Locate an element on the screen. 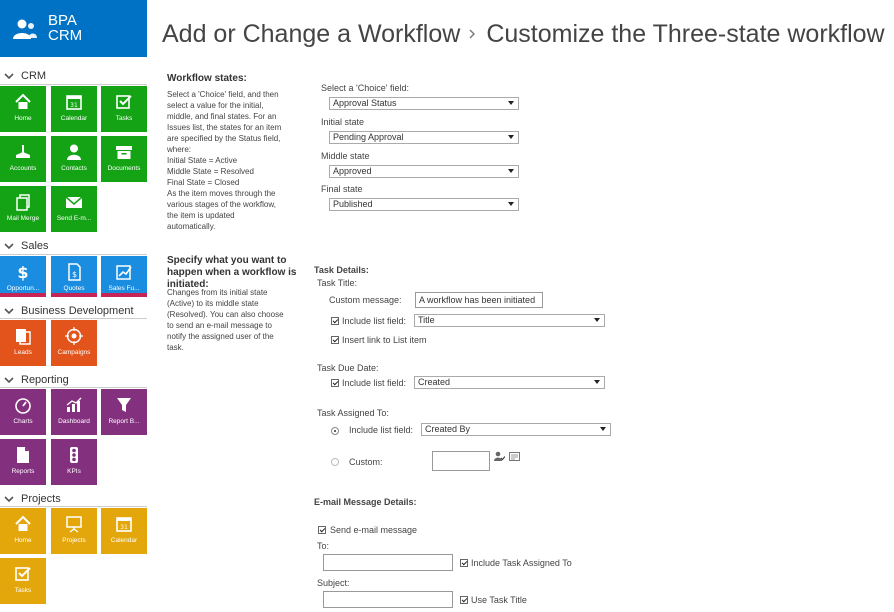  final-state-select: Published is located at coordinates (424, 204).